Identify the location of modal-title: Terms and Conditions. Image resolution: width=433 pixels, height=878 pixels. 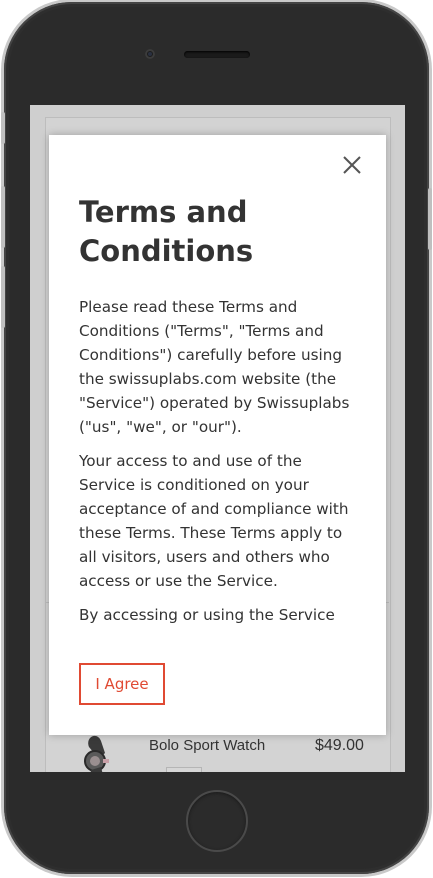
(166, 231).